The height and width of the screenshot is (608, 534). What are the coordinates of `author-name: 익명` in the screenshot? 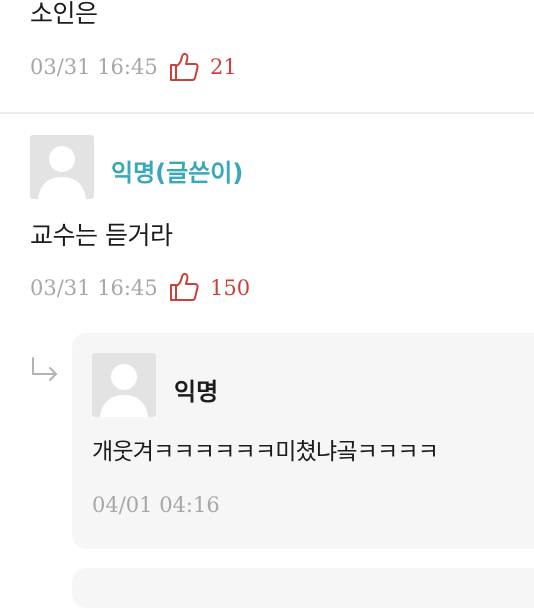 It's located at (196, 389).